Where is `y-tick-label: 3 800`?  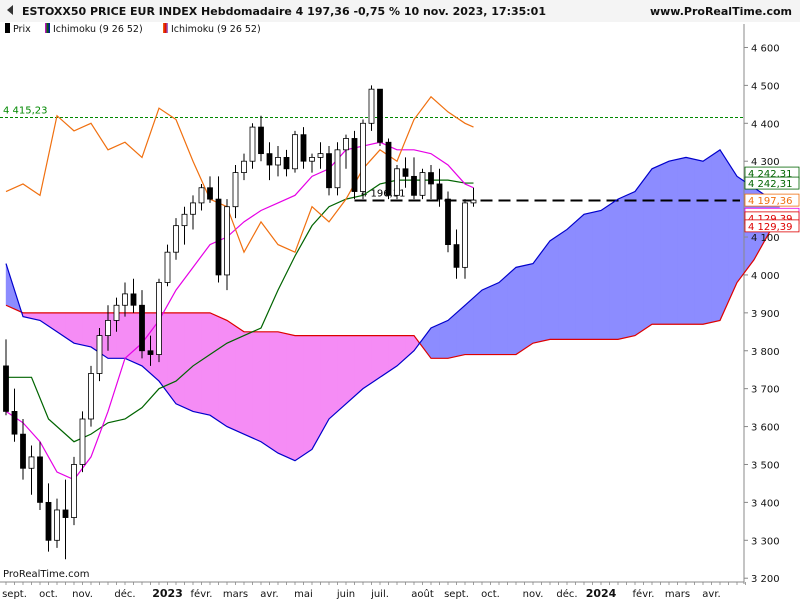 y-tick-label: 3 800 is located at coordinates (765, 352).